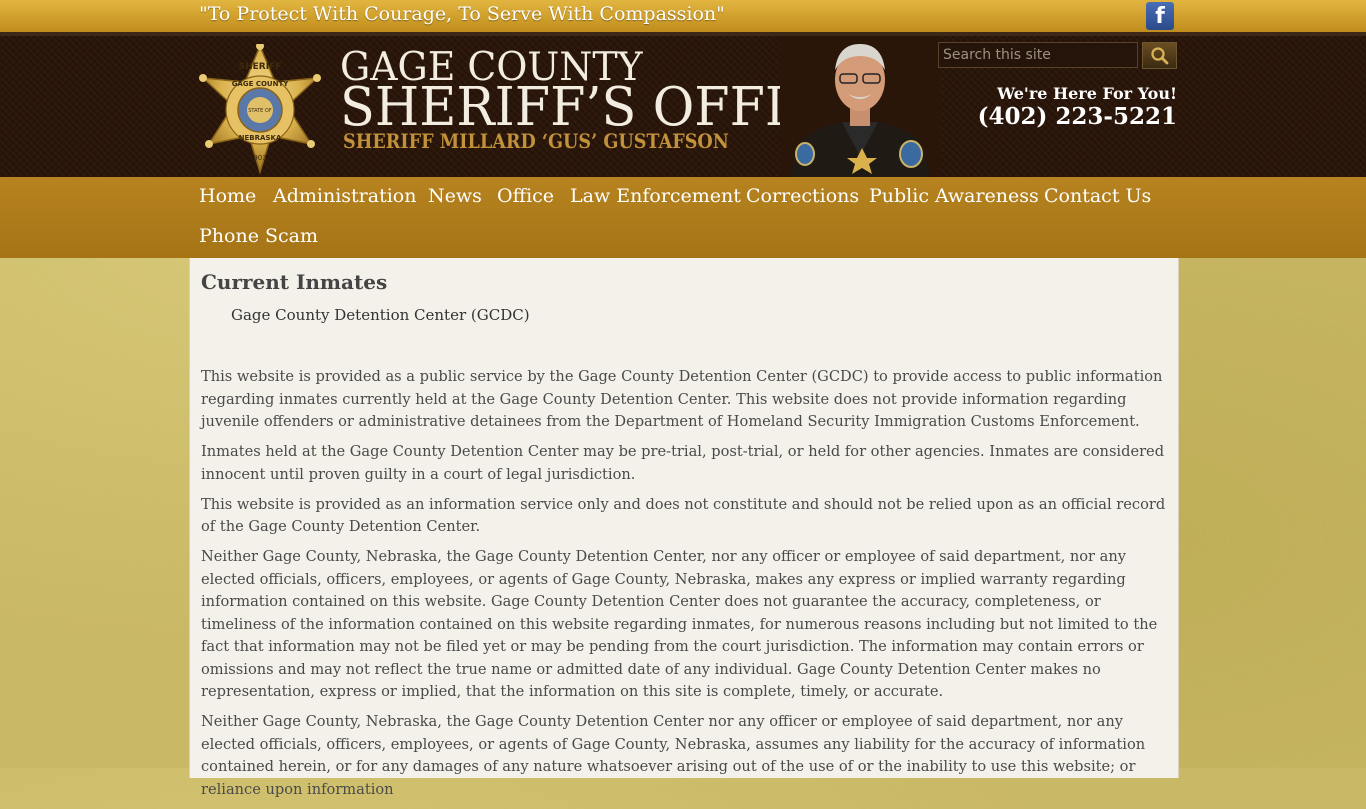 The width and height of the screenshot is (1366, 809). What do you see at coordinates (860, 106) in the screenshot?
I see `sheriff-portrait` at bounding box center [860, 106].